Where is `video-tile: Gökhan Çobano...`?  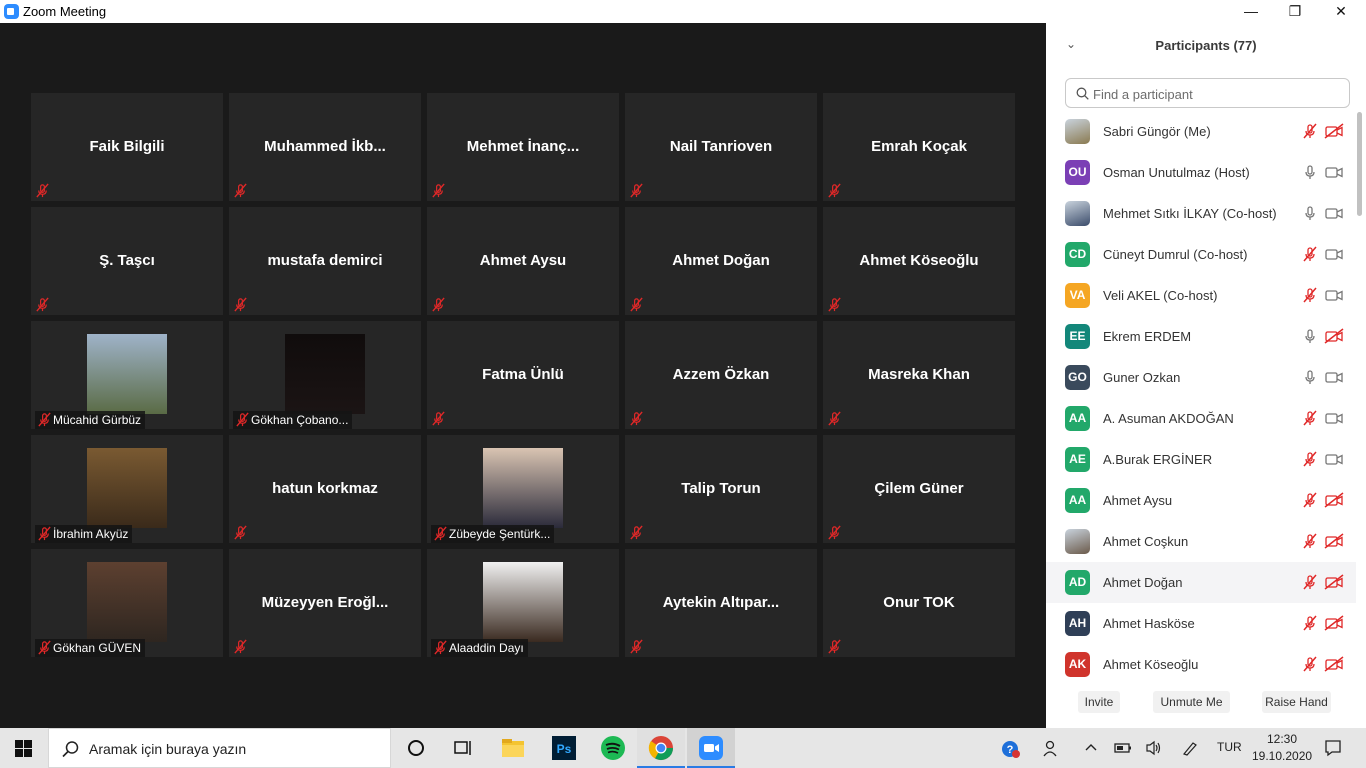
video-tile: Gökhan Çobano... is located at coordinates (325, 375).